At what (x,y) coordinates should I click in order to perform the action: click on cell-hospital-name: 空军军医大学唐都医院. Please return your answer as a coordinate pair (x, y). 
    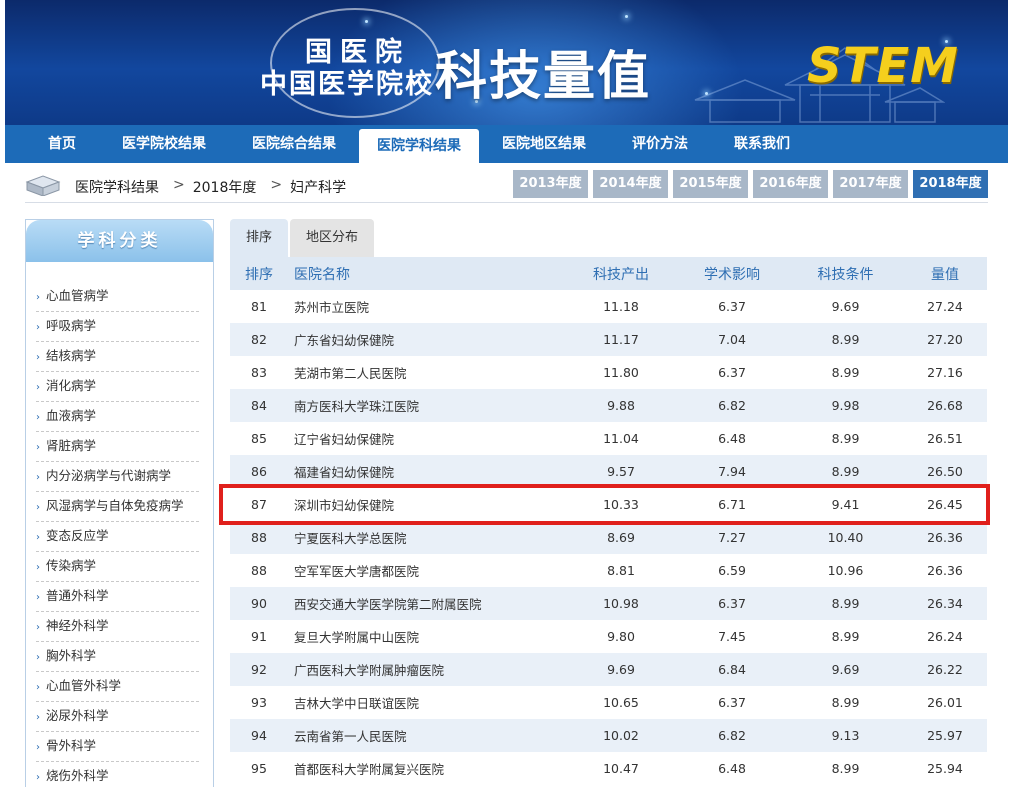
    Looking at the image, I should click on (427, 570).